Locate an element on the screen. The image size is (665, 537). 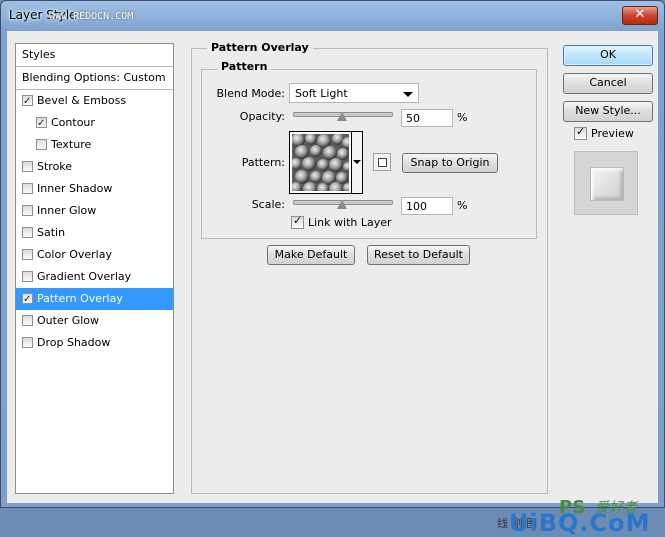
snap-to-origin-button: Snap to Origin is located at coordinates (450, 163).